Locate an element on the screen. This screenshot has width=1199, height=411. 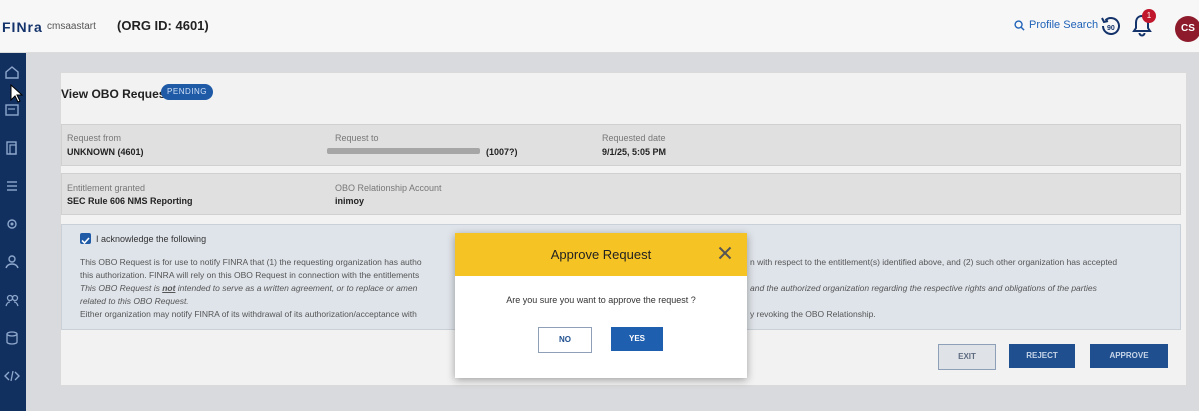
requested-date-value: 9/1/25, 5:05 PM is located at coordinates (634, 152).